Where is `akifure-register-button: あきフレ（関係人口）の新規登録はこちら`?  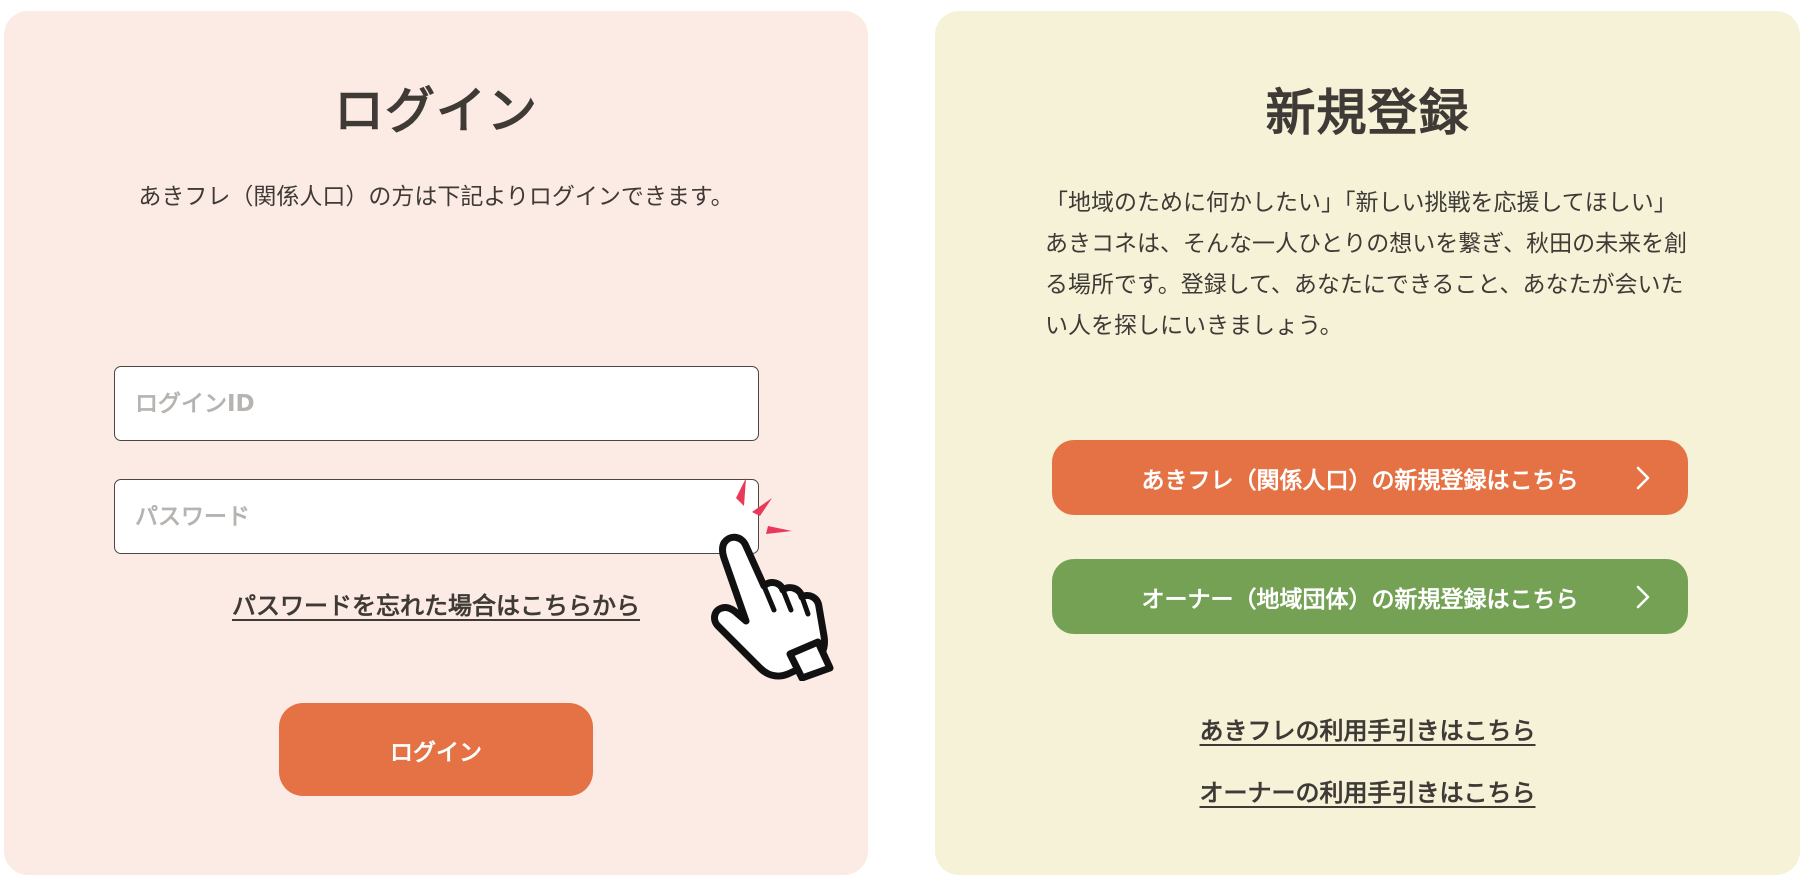
akifure-register-button: あきフレ（関係人口）の新規登録はこちら is located at coordinates (1370, 477).